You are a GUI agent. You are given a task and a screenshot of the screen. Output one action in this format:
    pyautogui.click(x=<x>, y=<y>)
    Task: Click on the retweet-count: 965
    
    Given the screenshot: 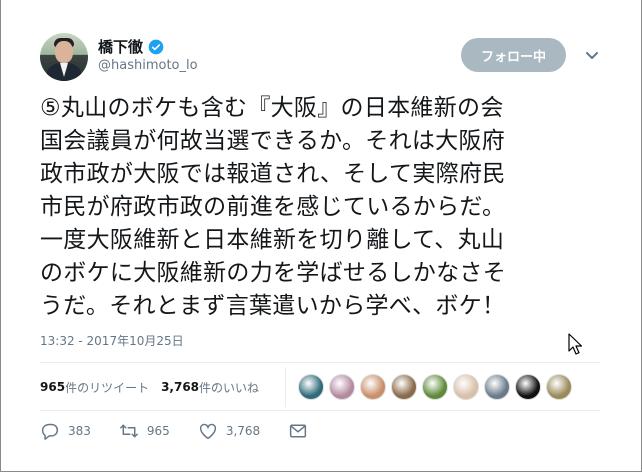 What is the action you would take?
    pyautogui.click(x=53, y=387)
    